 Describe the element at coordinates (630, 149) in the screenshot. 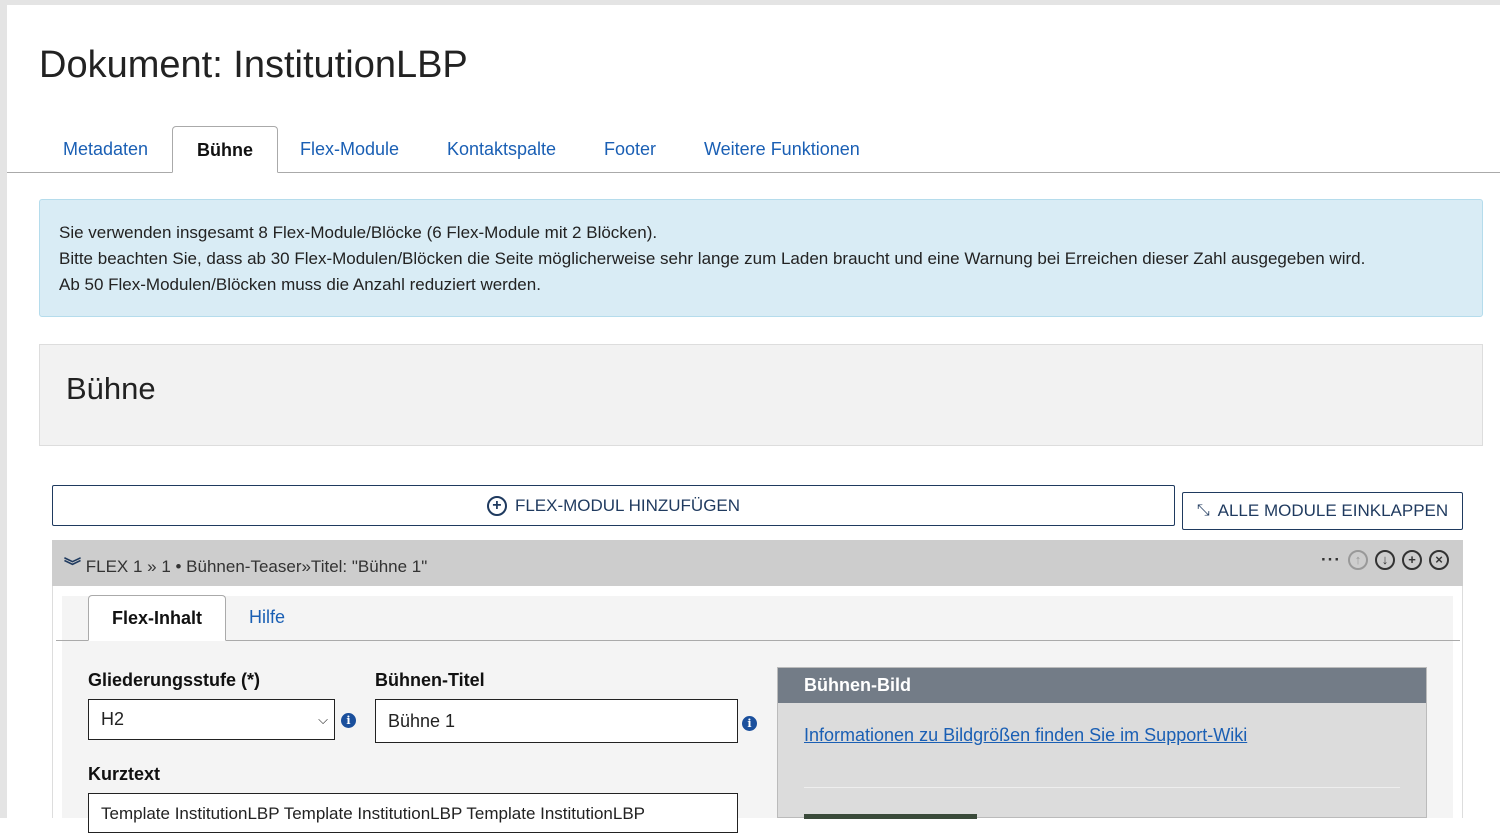

I see `tab-footer: Footer` at that location.